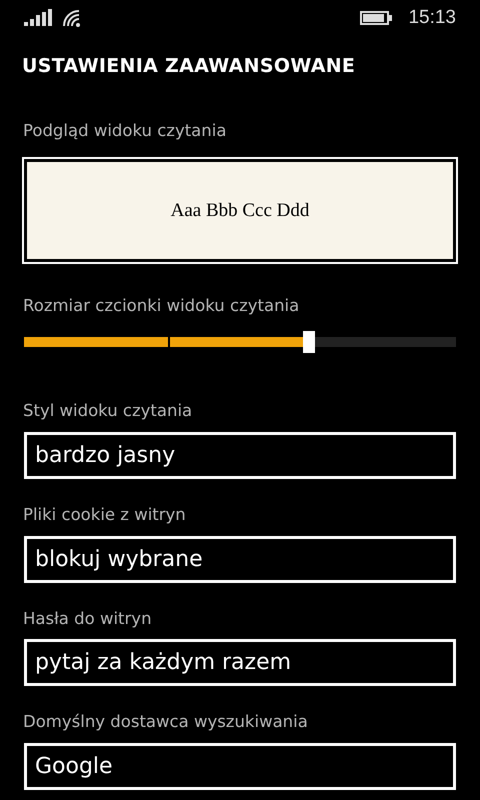 The image size is (480, 800). Describe the element at coordinates (240, 559) in the screenshot. I see `dropdown-field: blokuj wybrane` at that location.